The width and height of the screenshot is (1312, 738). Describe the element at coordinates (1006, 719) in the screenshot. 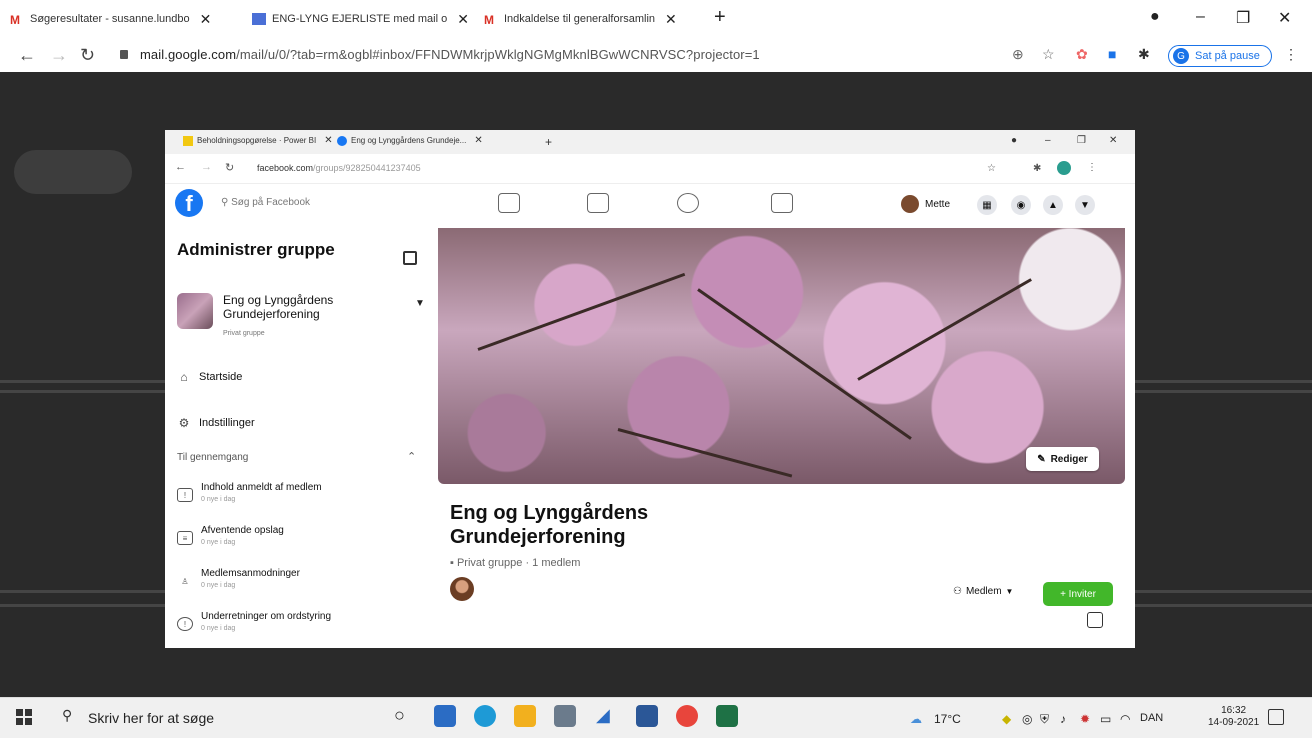

I see `security-icon: ◆` at that location.